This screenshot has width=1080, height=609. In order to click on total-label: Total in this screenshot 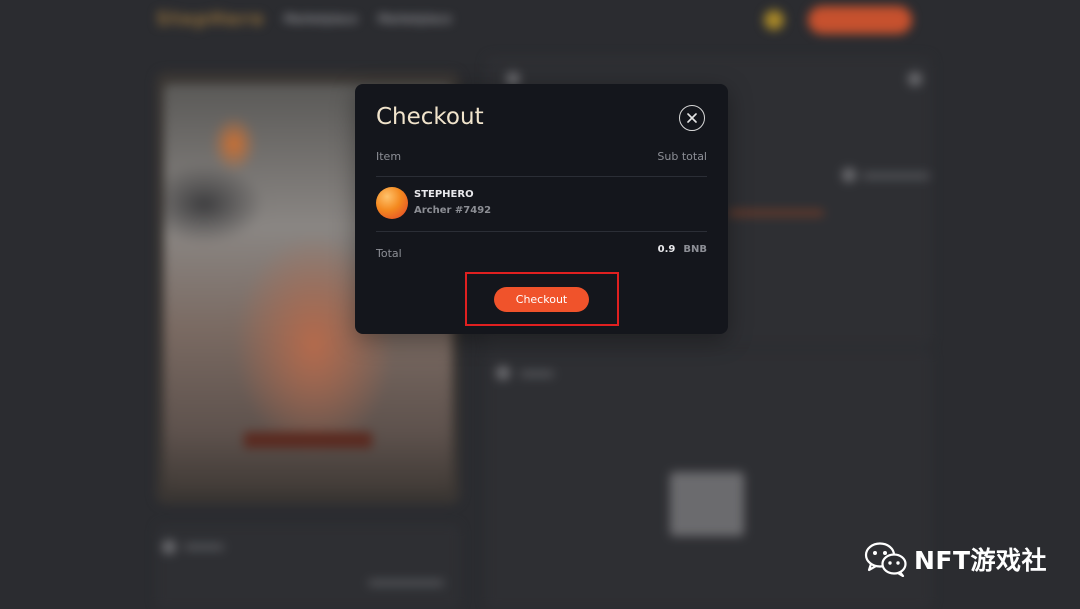, I will do `click(389, 253)`.